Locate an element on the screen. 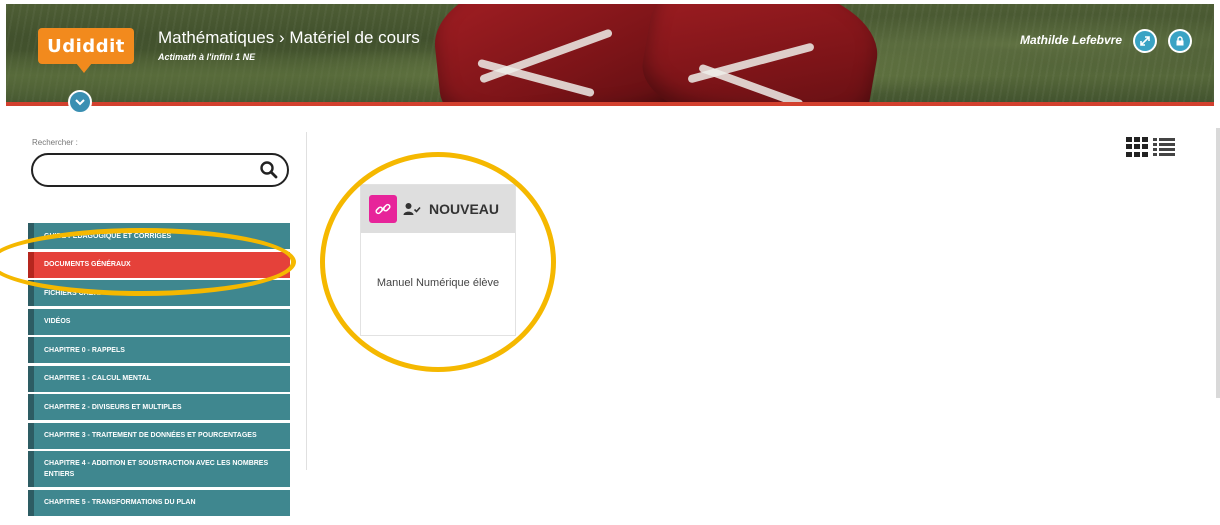 The width and height of the screenshot is (1220, 525). app-logo: Udiddit is located at coordinates (86, 46).